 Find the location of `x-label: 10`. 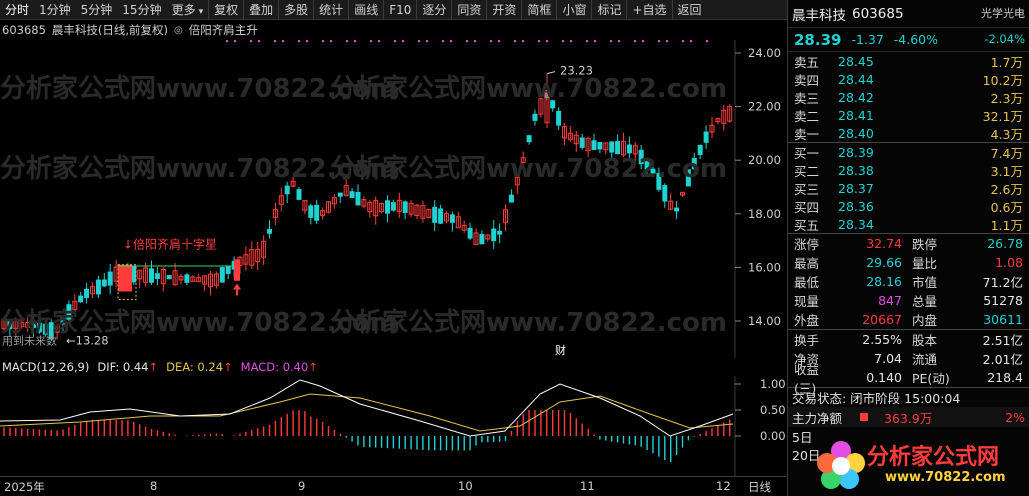

x-label: 10 is located at coordinates (465, 486).